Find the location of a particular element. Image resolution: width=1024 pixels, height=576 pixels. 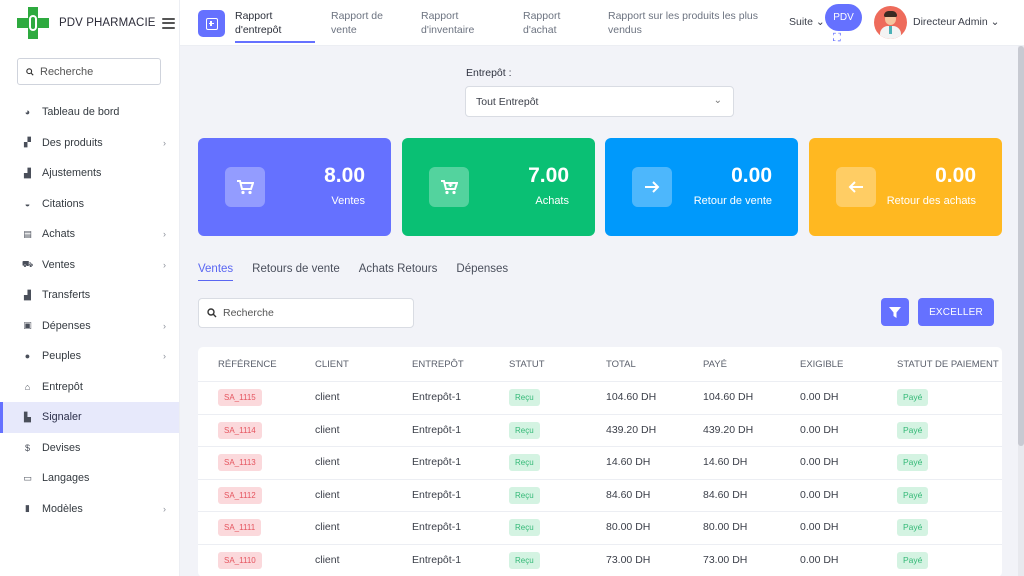

sidebar-item-label: Transferts is located at coordinates (66, 295).